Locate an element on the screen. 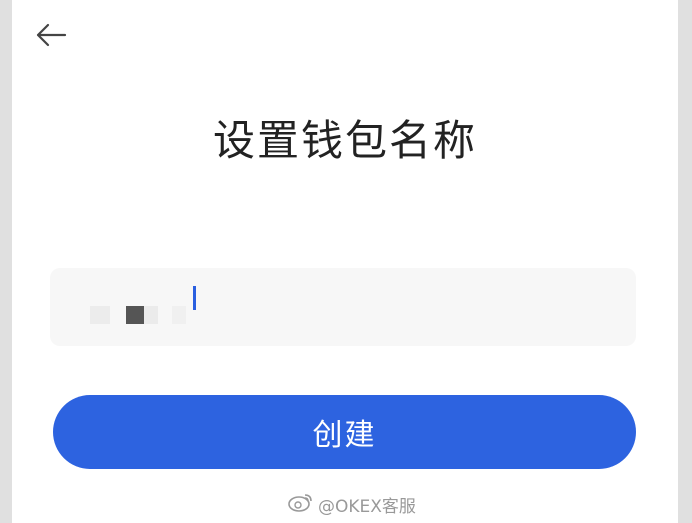 This screenshot has width=692, height=523. back-button is located at coordinates (51, 37).